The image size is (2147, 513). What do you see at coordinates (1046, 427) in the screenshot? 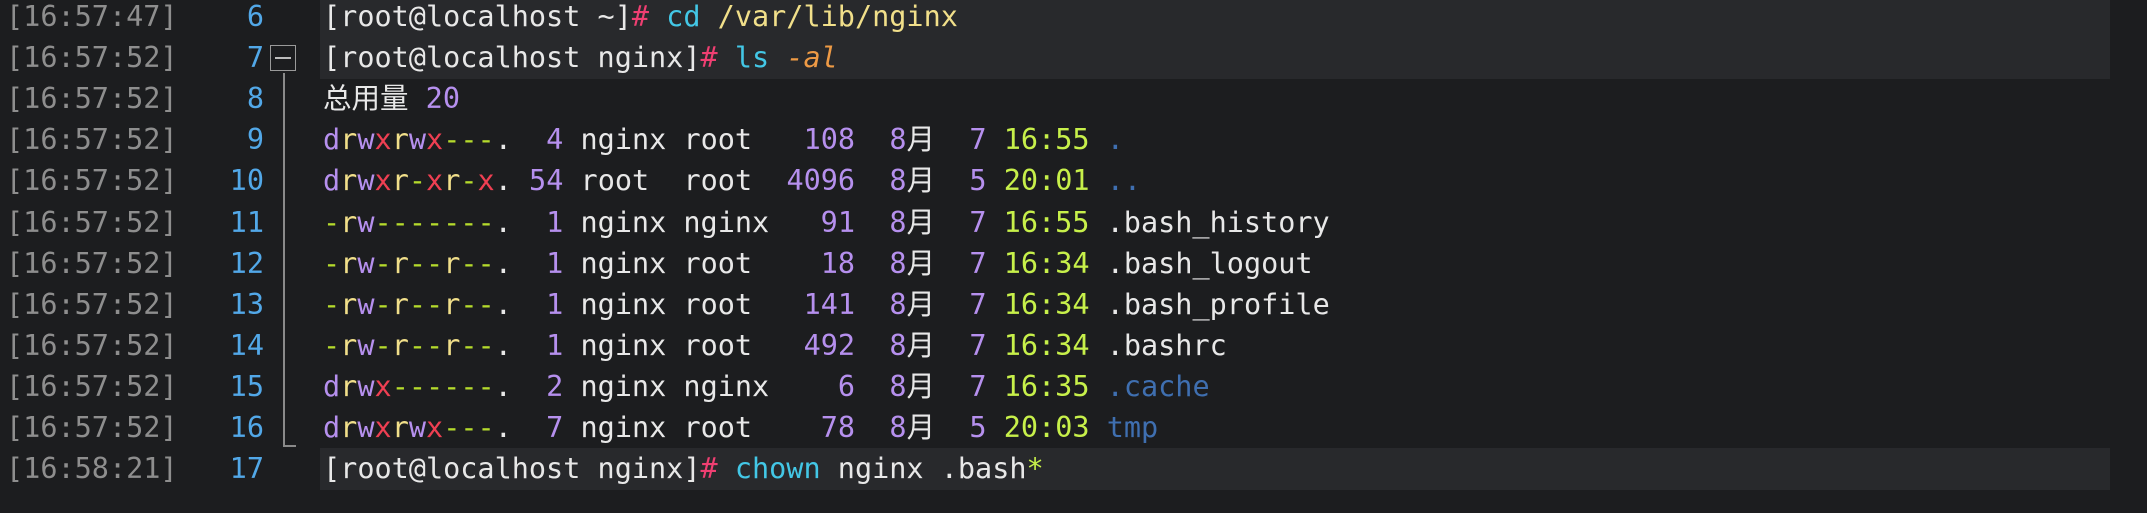
I see `text-segment: 20:03` at bounding box center [1046, 427].